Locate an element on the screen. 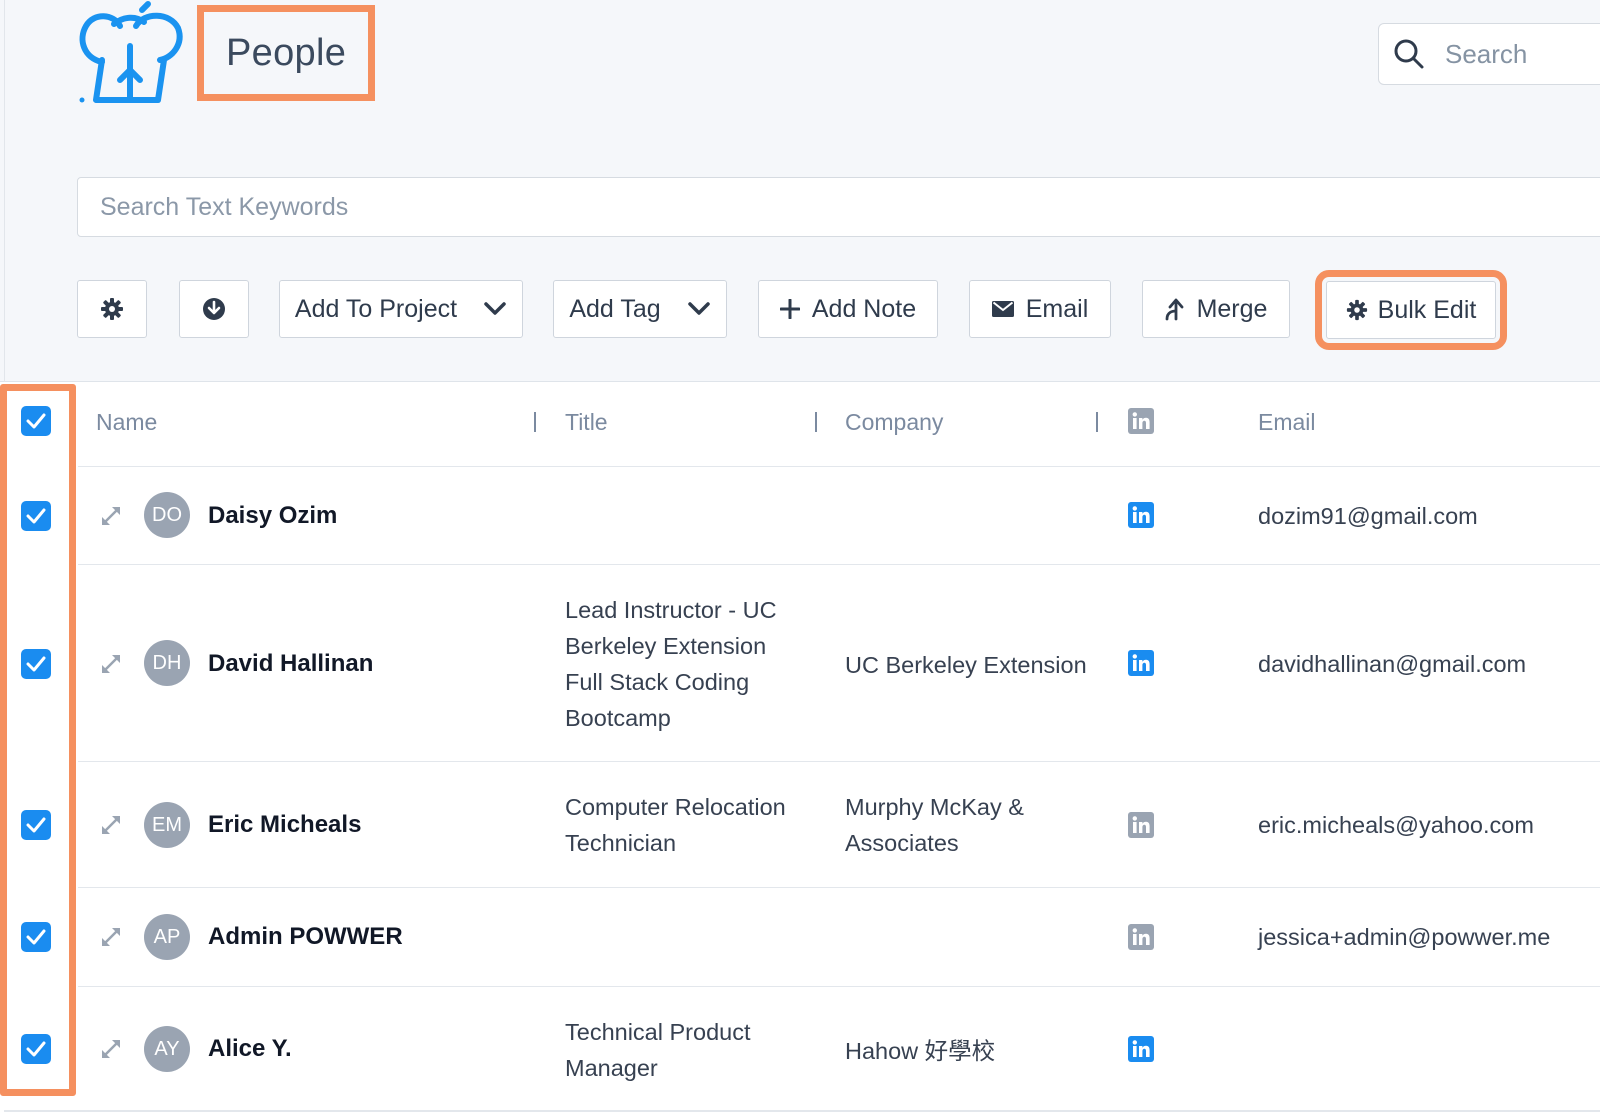 The image size is (1600, 1120). download-button is located at coordinates (214, 309).